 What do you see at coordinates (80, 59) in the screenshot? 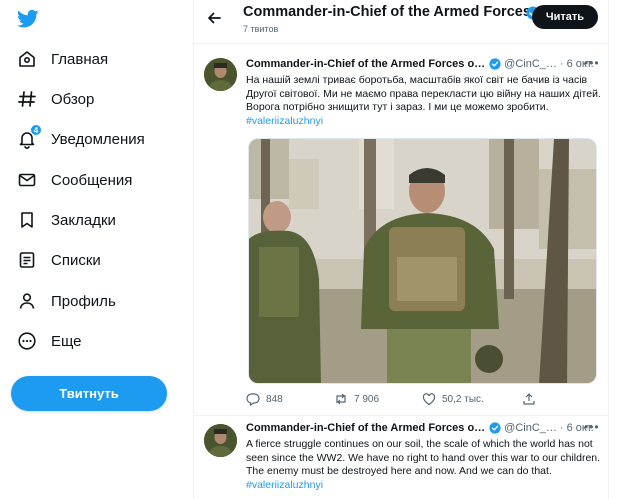
I see `sidebar-item-label: Главная` at bounding box center [80, 59].